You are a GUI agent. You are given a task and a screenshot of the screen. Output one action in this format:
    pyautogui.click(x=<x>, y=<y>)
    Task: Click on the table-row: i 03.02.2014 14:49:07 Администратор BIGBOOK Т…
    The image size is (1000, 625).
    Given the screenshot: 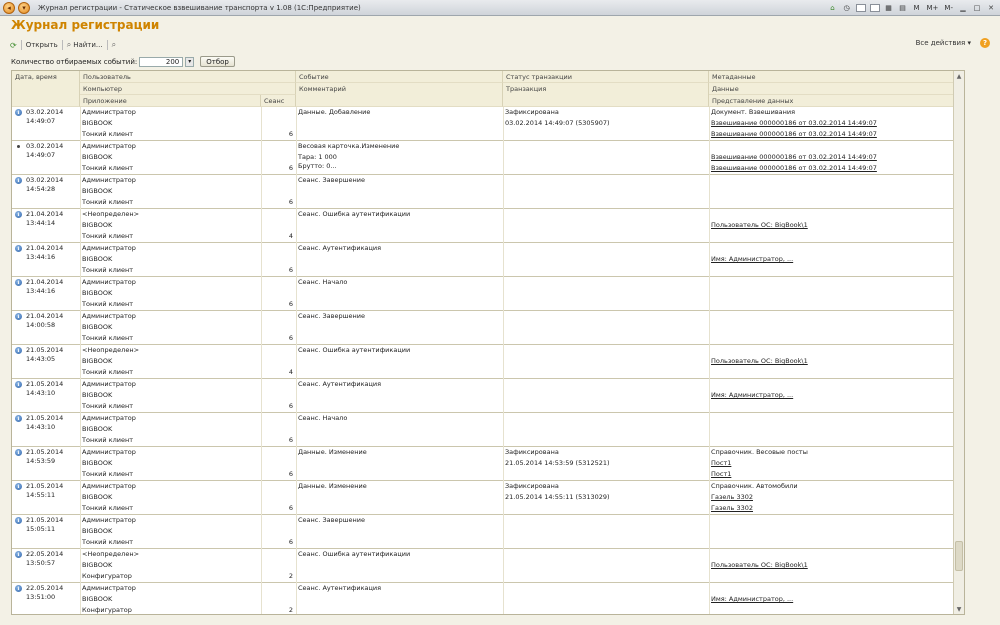 What is the action you would take?
    pyautogui.click(x=483, y=124)
    